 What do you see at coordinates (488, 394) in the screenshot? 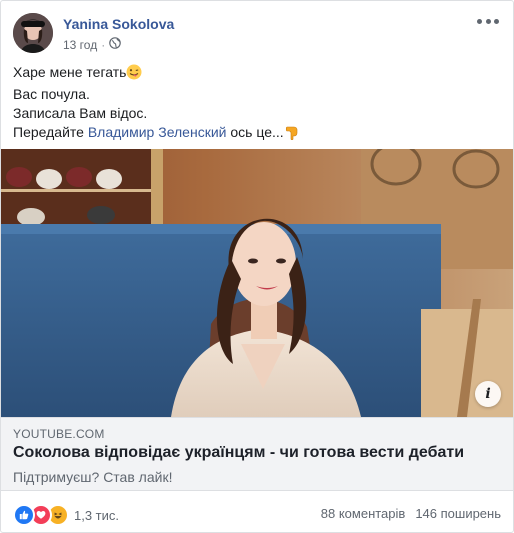
I see `info-button: i` at bounding box center [488, 394].